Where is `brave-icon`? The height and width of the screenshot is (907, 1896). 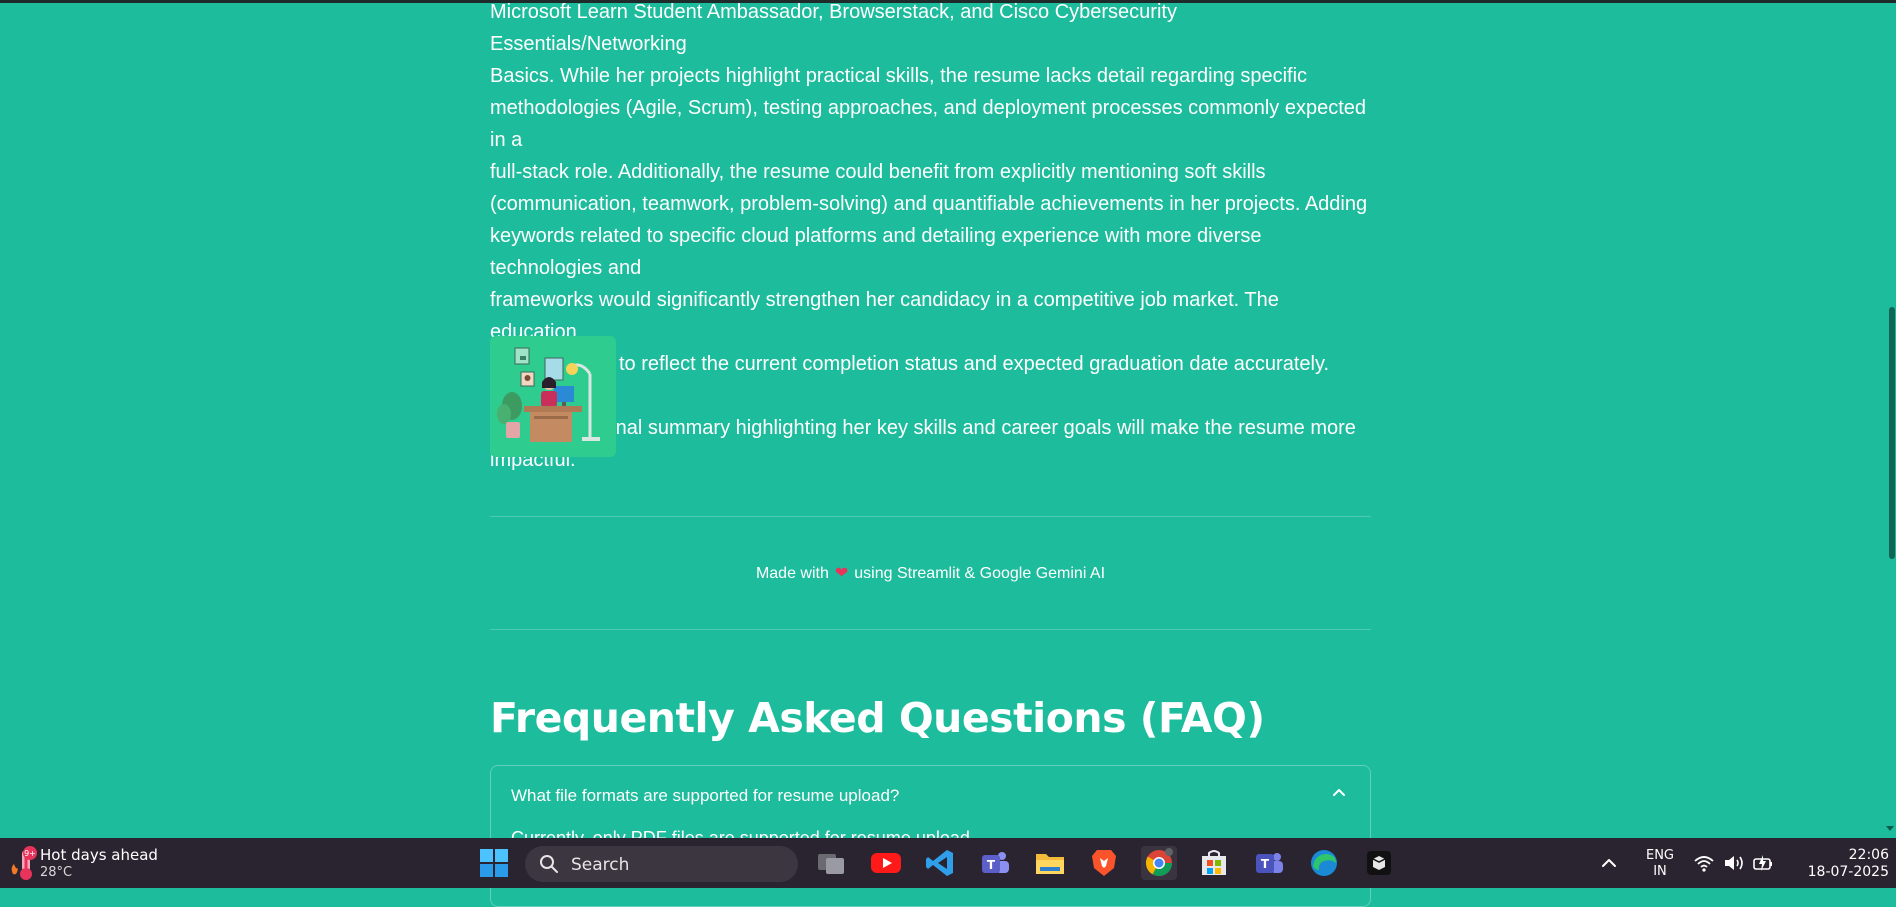 brave-icon is located at coordinates (1104, 863).